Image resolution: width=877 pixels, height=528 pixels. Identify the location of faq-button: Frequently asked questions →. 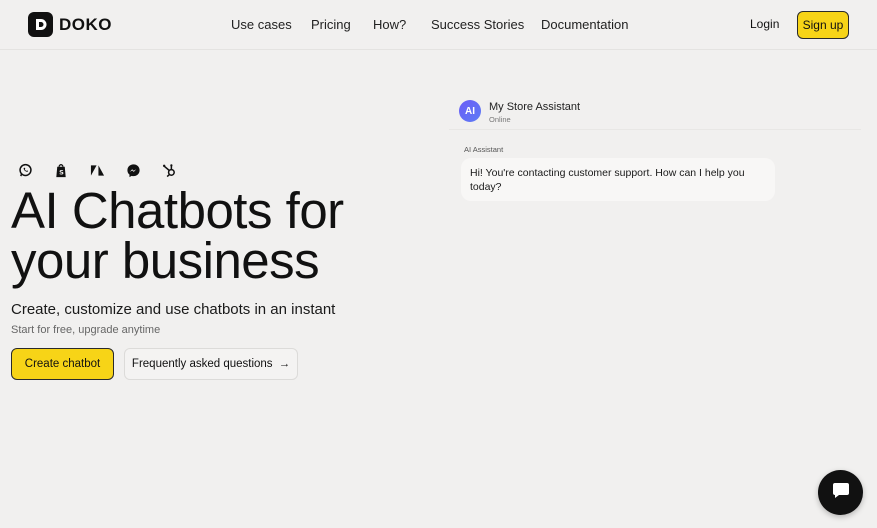
(211, 364).